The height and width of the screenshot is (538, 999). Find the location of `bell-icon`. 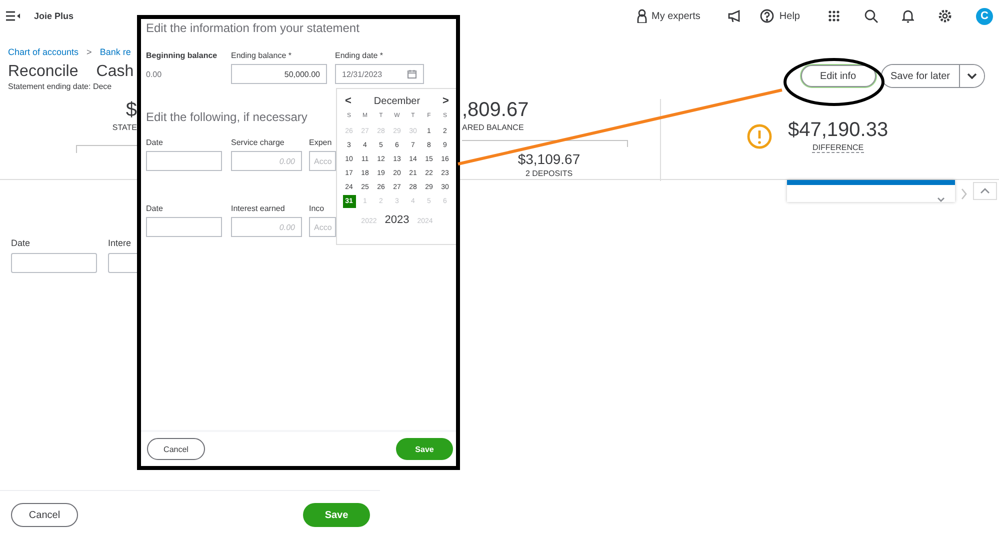

bell-icon is located at coordinates (908, 16).